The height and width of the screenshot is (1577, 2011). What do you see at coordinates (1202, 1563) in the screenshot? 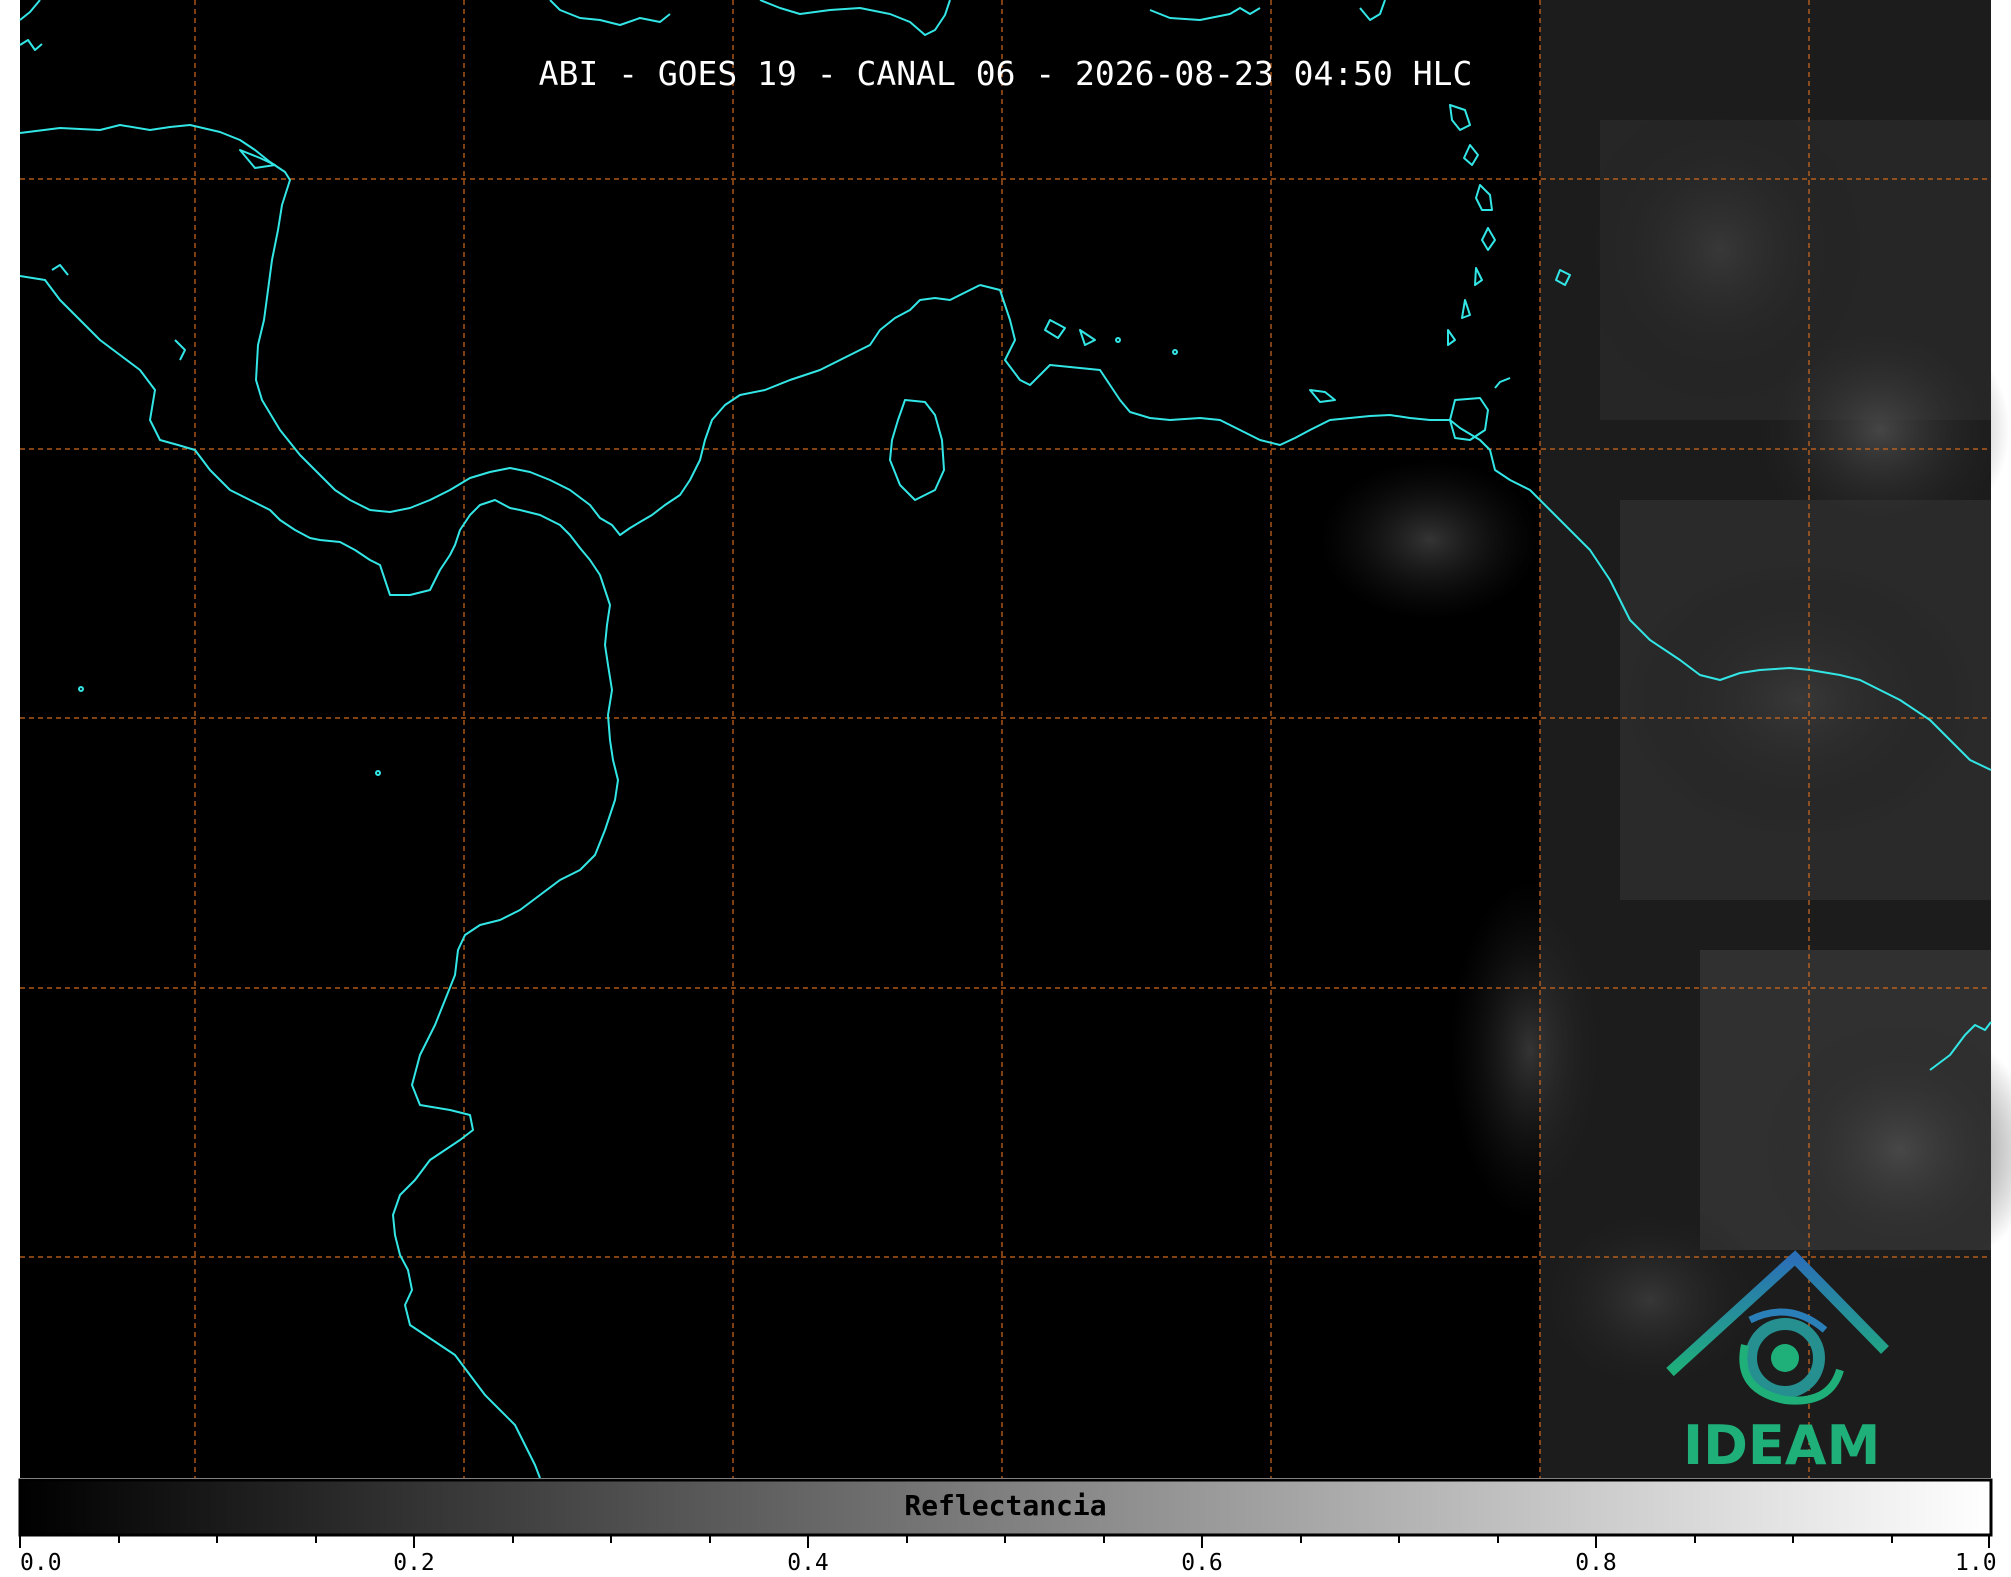
I see `colorbar-tick-label: 0.6` at bounding box center [1202, 1563].